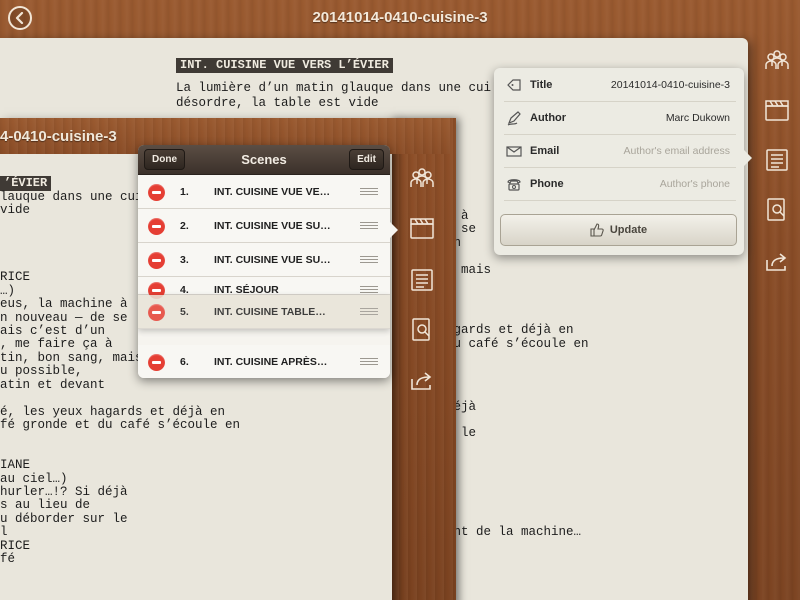  Describe the element at coordinates (184, 260) in the screenshot. I see `scene-number: 3.` at that location.